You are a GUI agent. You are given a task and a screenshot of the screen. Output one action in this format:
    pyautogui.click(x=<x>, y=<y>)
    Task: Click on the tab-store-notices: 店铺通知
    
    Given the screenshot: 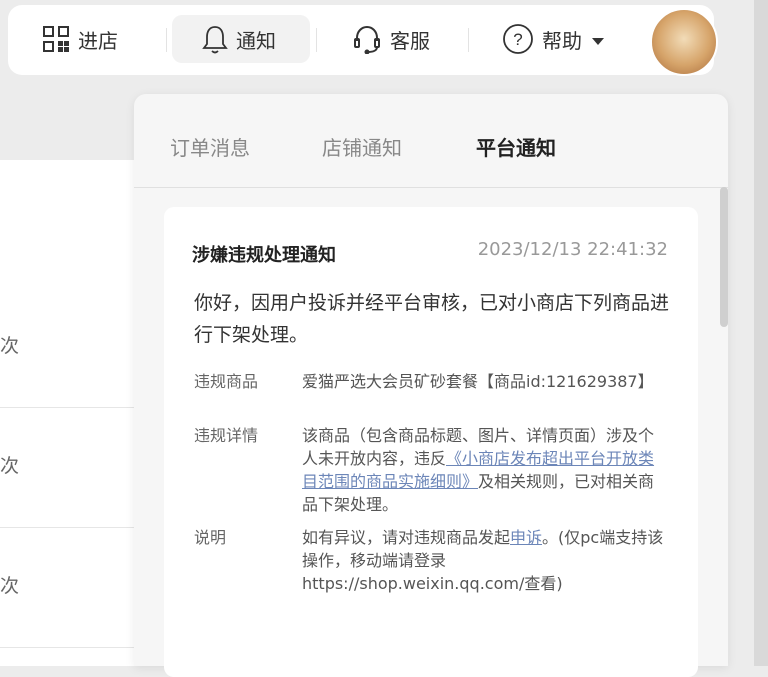 What is the action you would take?
    pyautogui.click(x=362, y=146)
    